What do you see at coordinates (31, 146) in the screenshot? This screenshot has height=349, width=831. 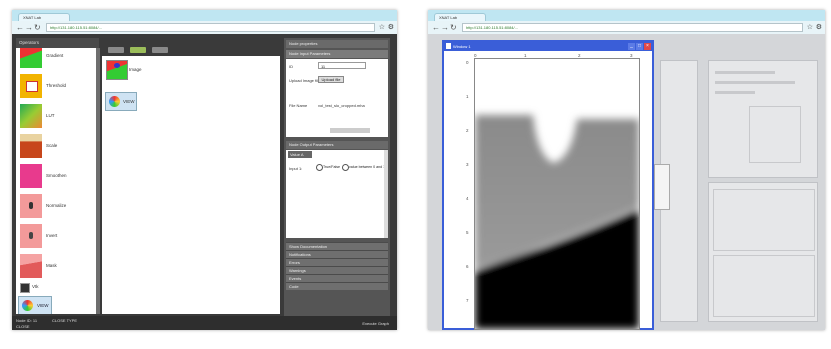 I see `scale-thumb-icon` at bounding box center [31, 146].